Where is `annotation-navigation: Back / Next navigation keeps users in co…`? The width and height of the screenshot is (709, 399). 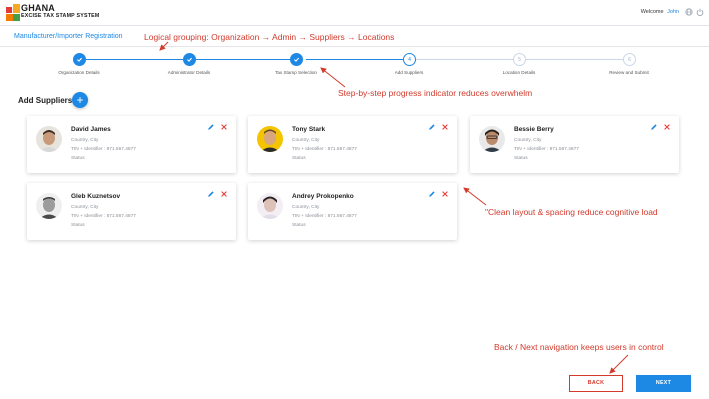
annotation-navigation: Back / Next navigation keeps users in co… is located at coordinates (579, 347).